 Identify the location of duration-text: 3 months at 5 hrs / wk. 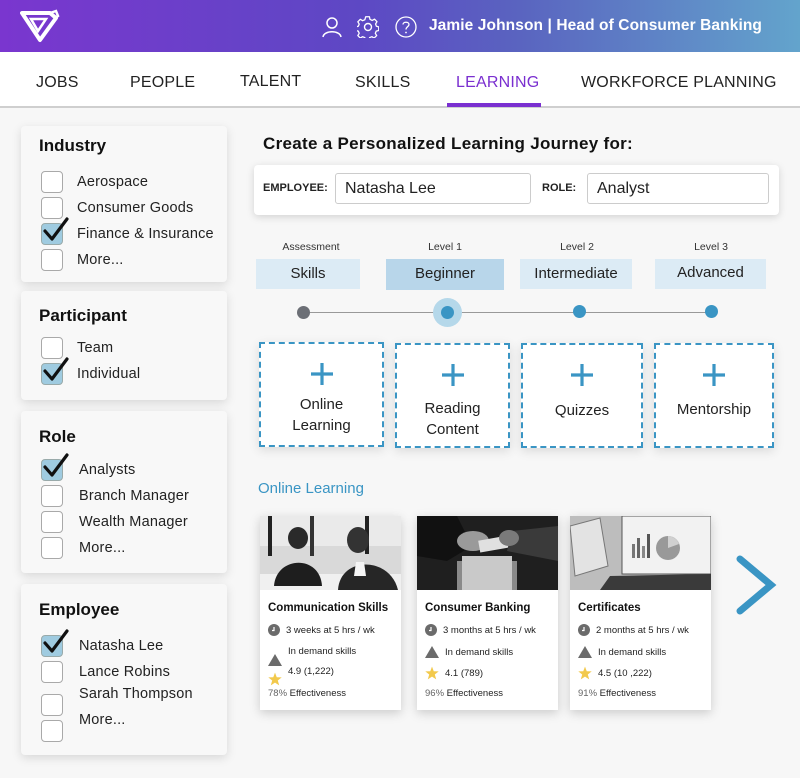
(489, 630).